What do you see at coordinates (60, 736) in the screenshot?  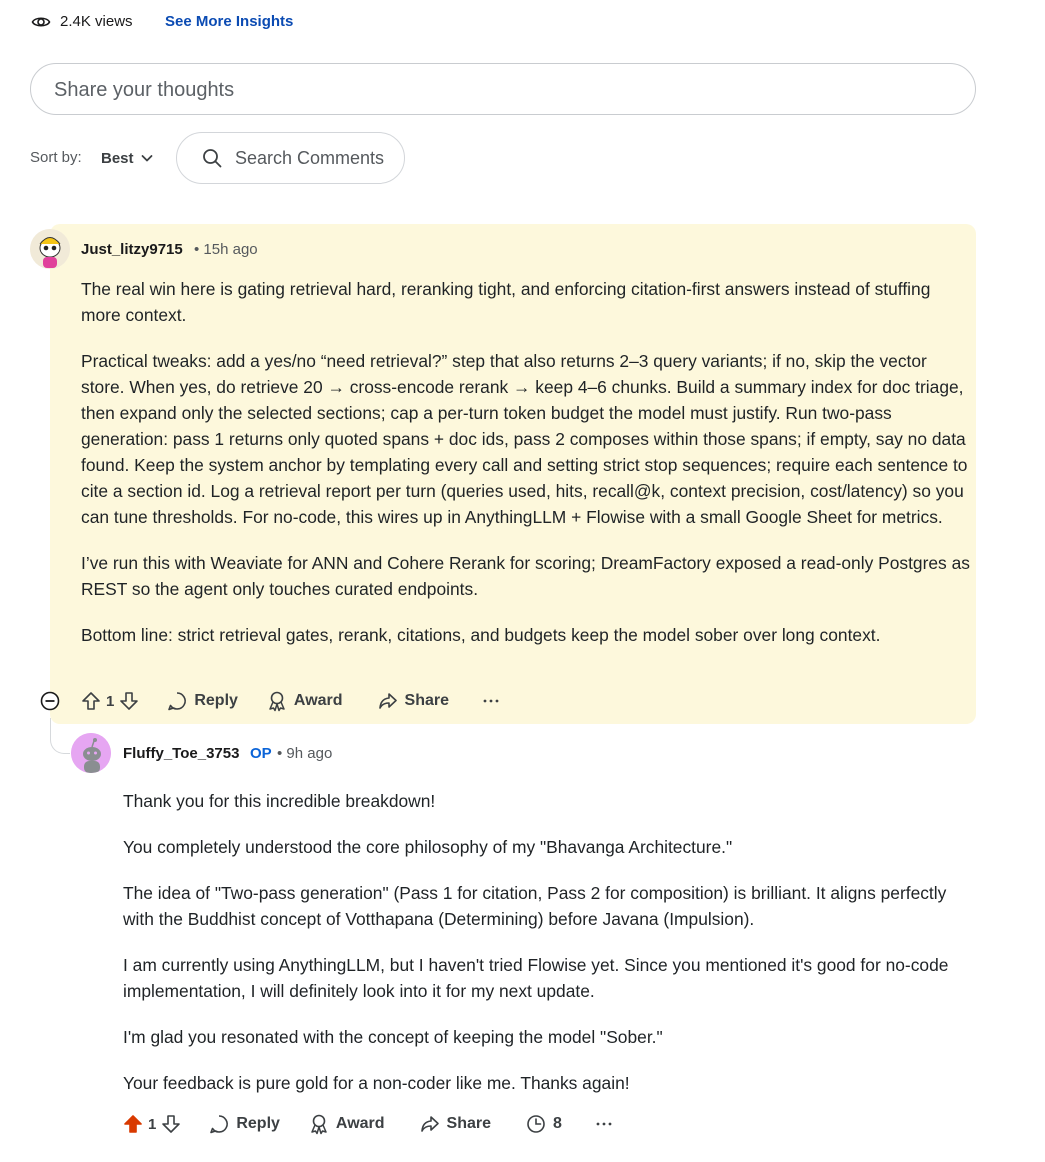 I see `thread-connector` at bounding box center [60, 736].